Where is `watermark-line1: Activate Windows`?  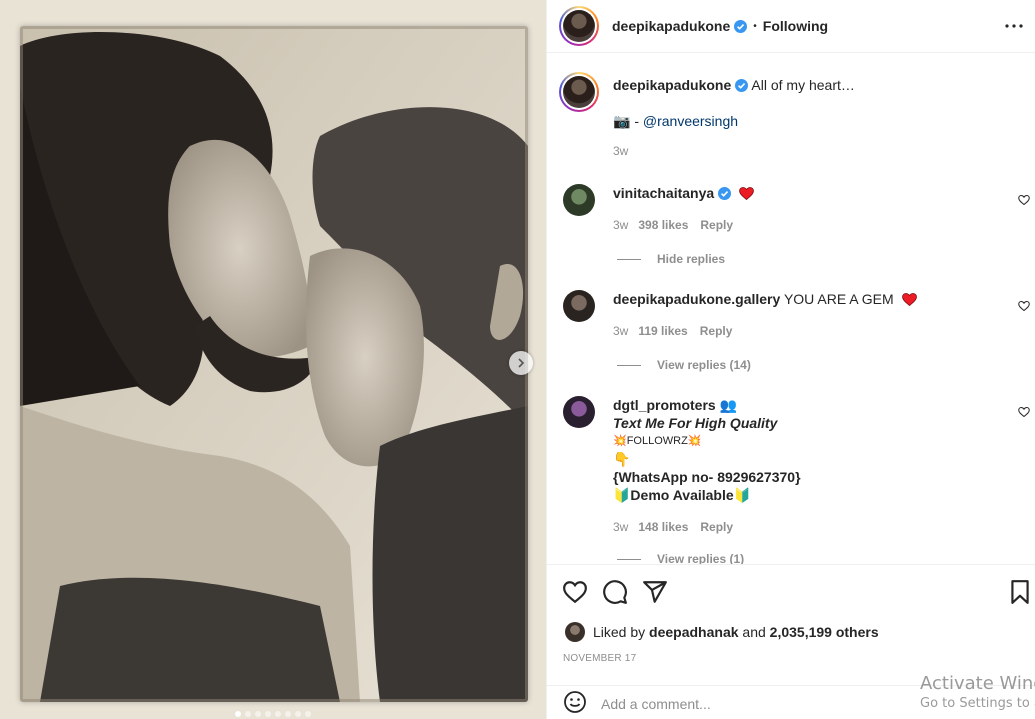 watermark-line1: Activate Windows is located at coordinates (977, 683).